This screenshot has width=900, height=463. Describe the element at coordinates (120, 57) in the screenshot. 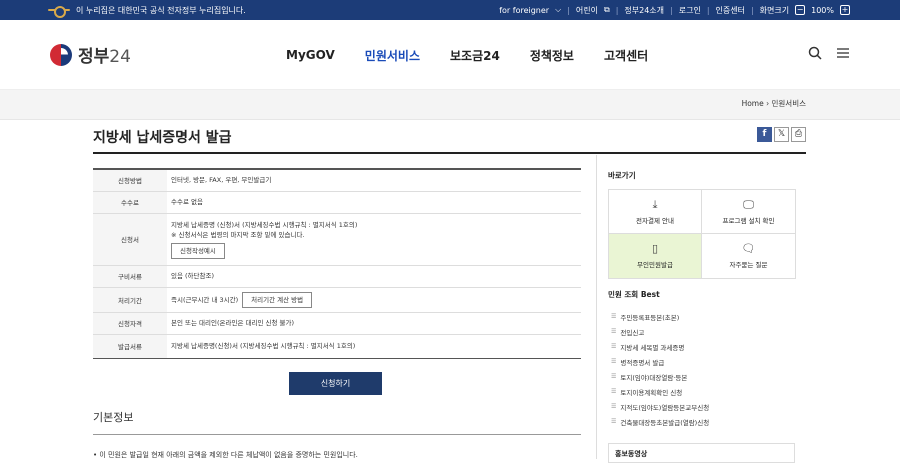

I see `logo-number: 24` at that location.